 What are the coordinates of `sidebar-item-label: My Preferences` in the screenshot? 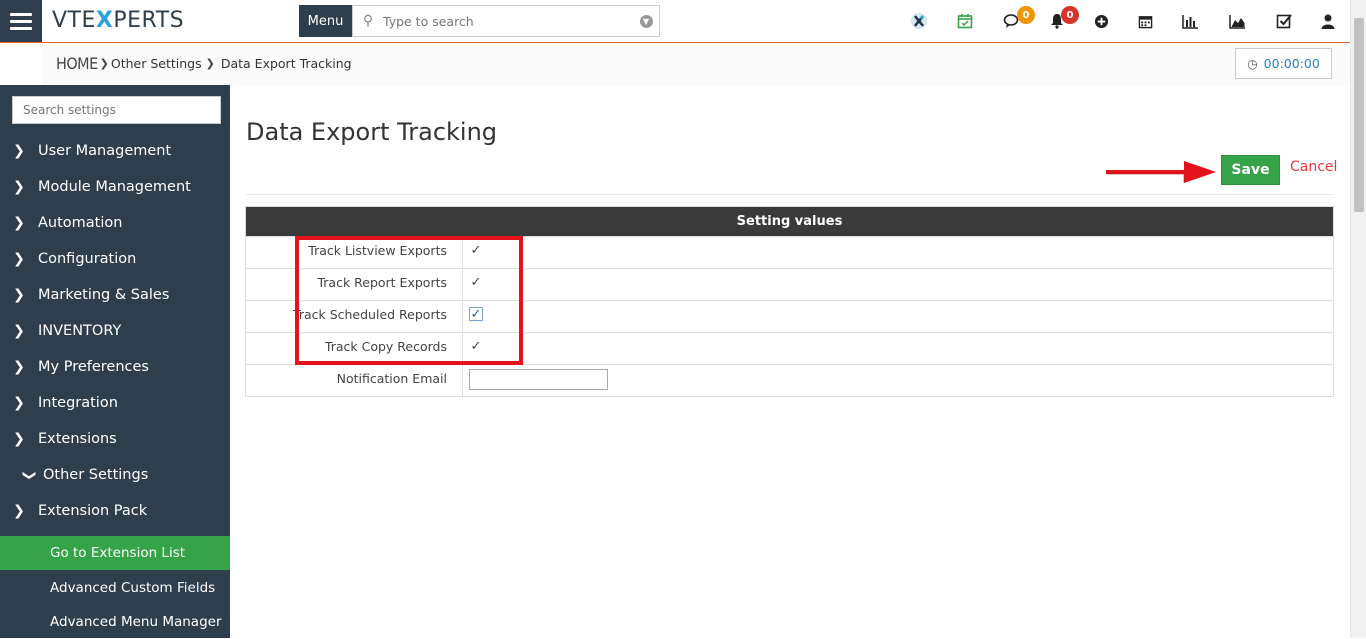 It's located at (93, 367).